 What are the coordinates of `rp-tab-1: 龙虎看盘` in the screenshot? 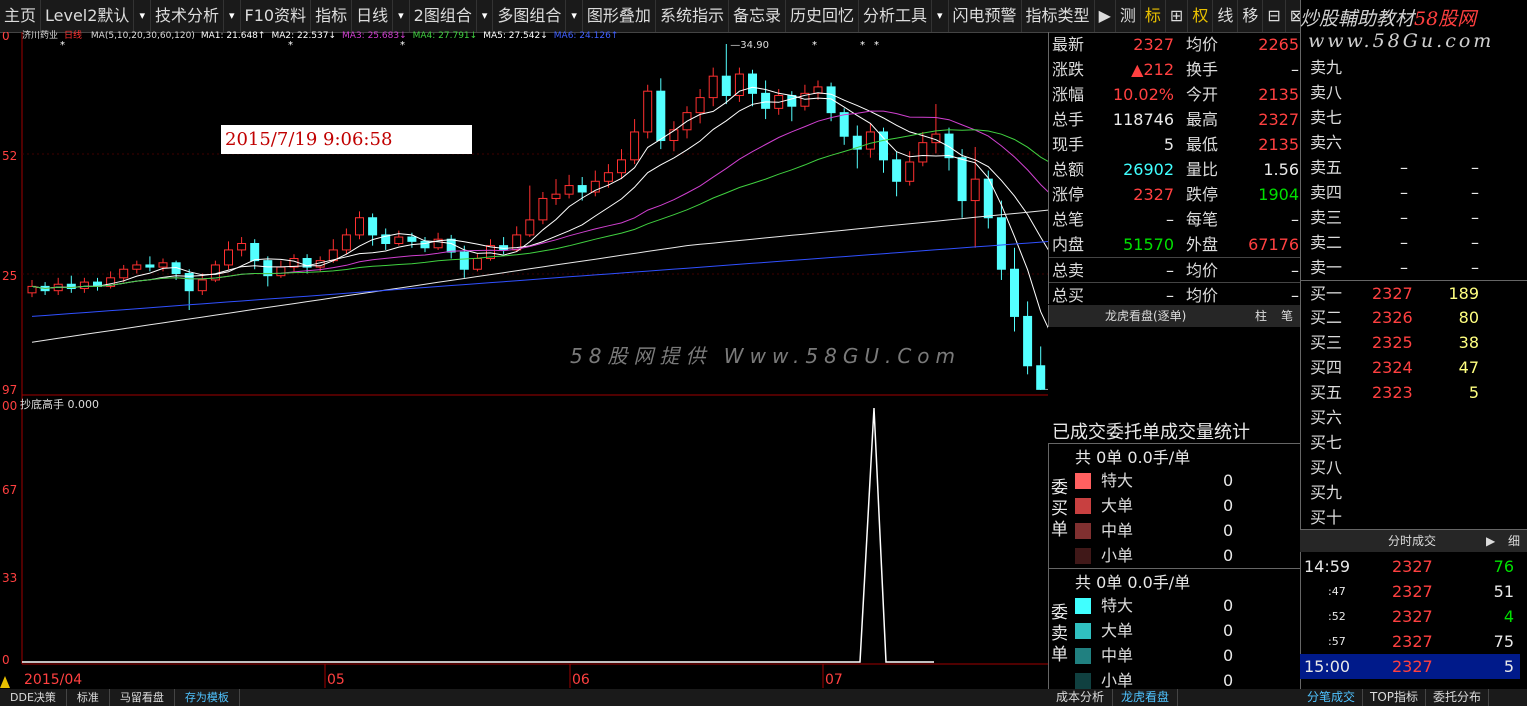 It's located at (1146, 697).